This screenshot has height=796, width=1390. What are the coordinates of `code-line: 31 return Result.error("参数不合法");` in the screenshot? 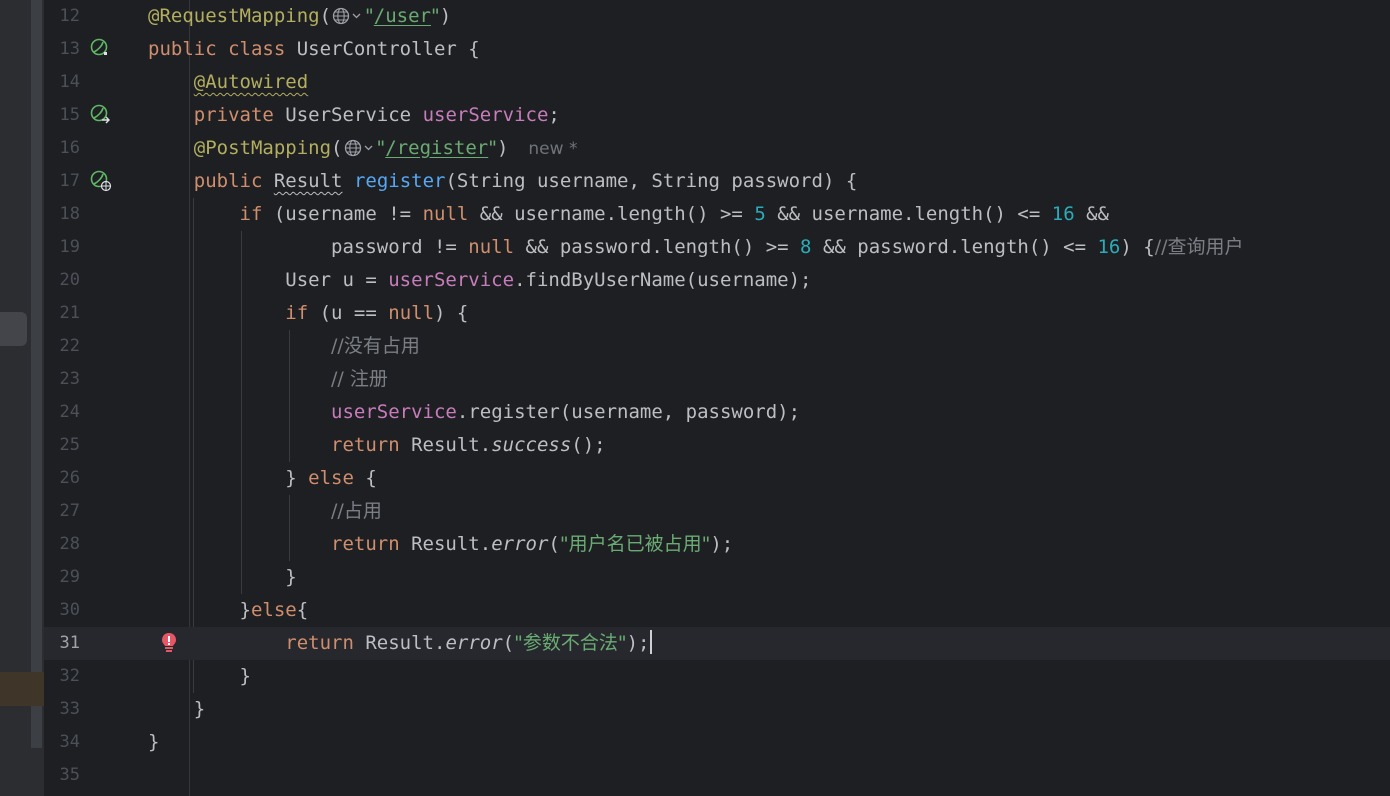 It's located at (717, 643).